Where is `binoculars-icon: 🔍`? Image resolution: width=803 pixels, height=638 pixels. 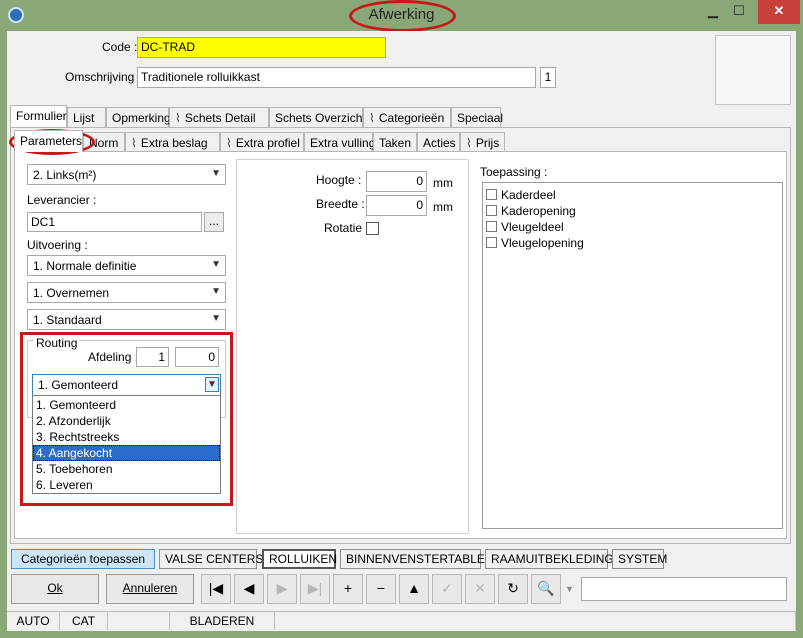
binoculars-icon: 🔍 is located at coordinates (546, 588).